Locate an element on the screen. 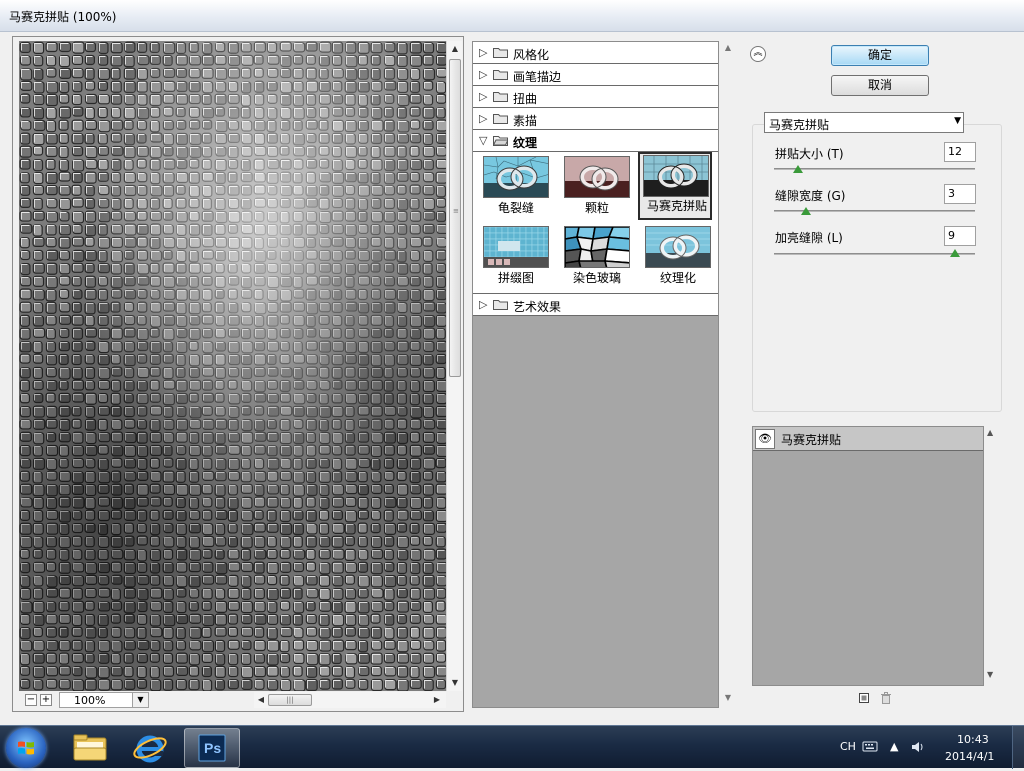 The image size is (1024, 771). filter-patchwork: 拼缀图 is located at coordinates (516, 258).